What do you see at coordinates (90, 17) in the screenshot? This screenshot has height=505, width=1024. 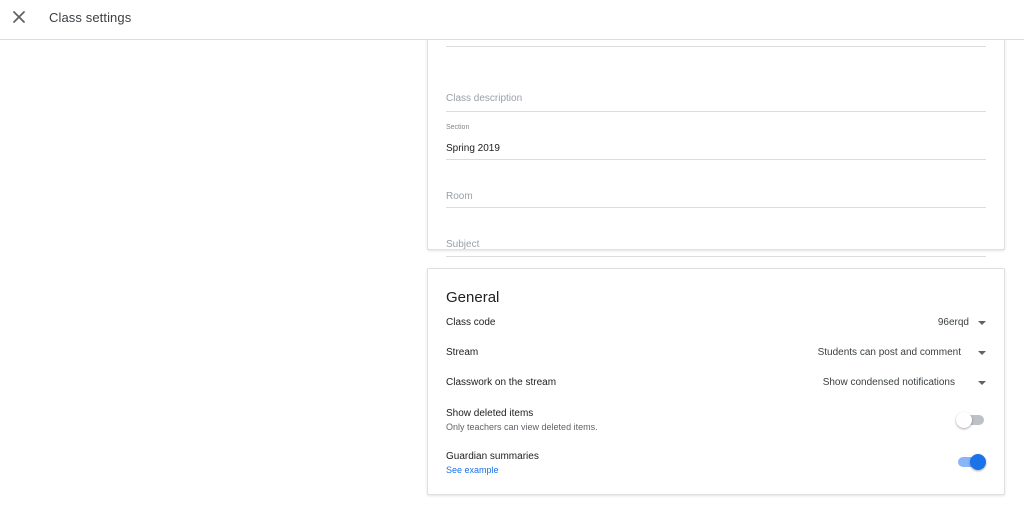 I see `page-title: Class settings` at bounding box center [90, 17].